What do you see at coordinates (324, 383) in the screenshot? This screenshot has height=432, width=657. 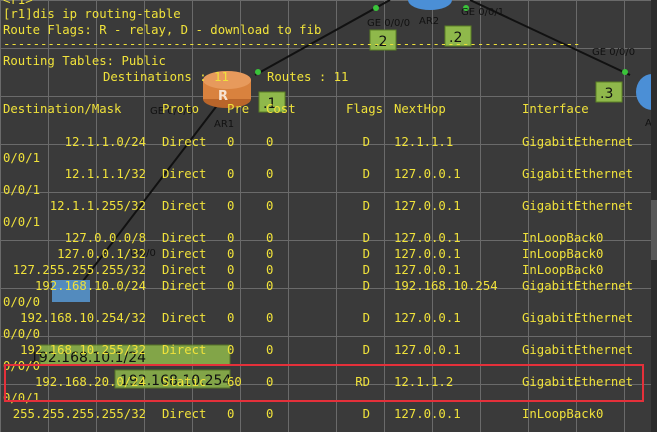 I see `highlighted-static-route-box` at bounding box center [324, 383].